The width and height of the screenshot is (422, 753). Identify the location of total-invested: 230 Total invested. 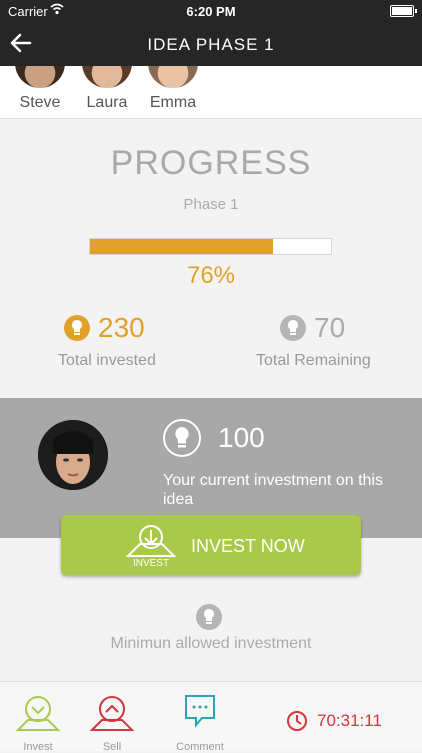
(107, 341).